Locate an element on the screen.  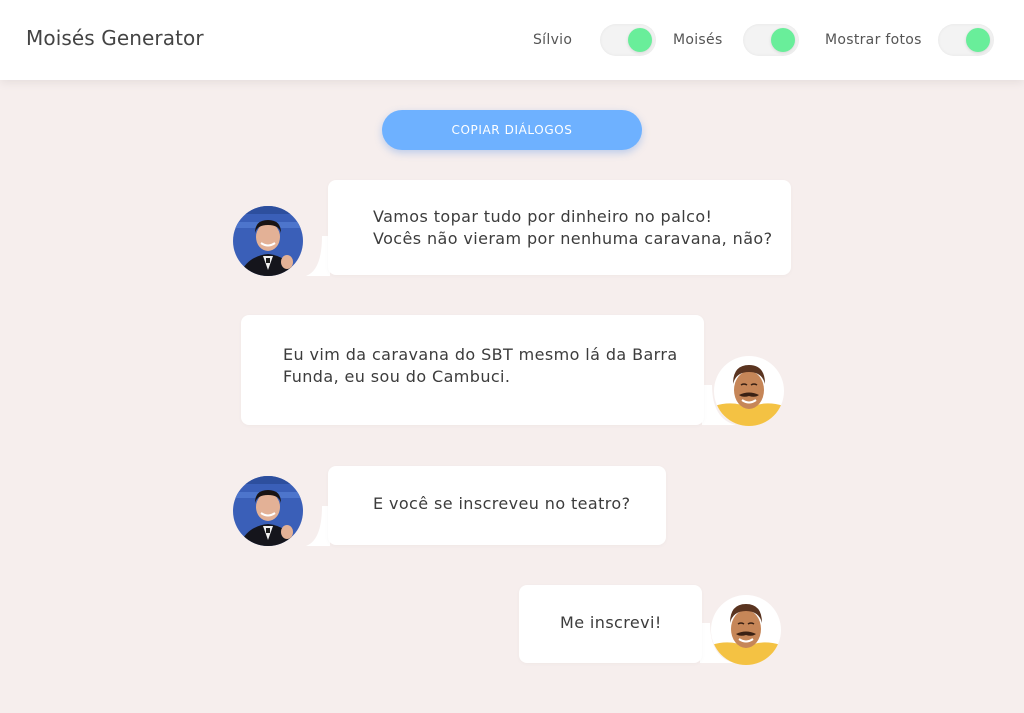
copy-dialogs-button: COPIAR DIÁLOGOS is located at coordinates (512, 130).